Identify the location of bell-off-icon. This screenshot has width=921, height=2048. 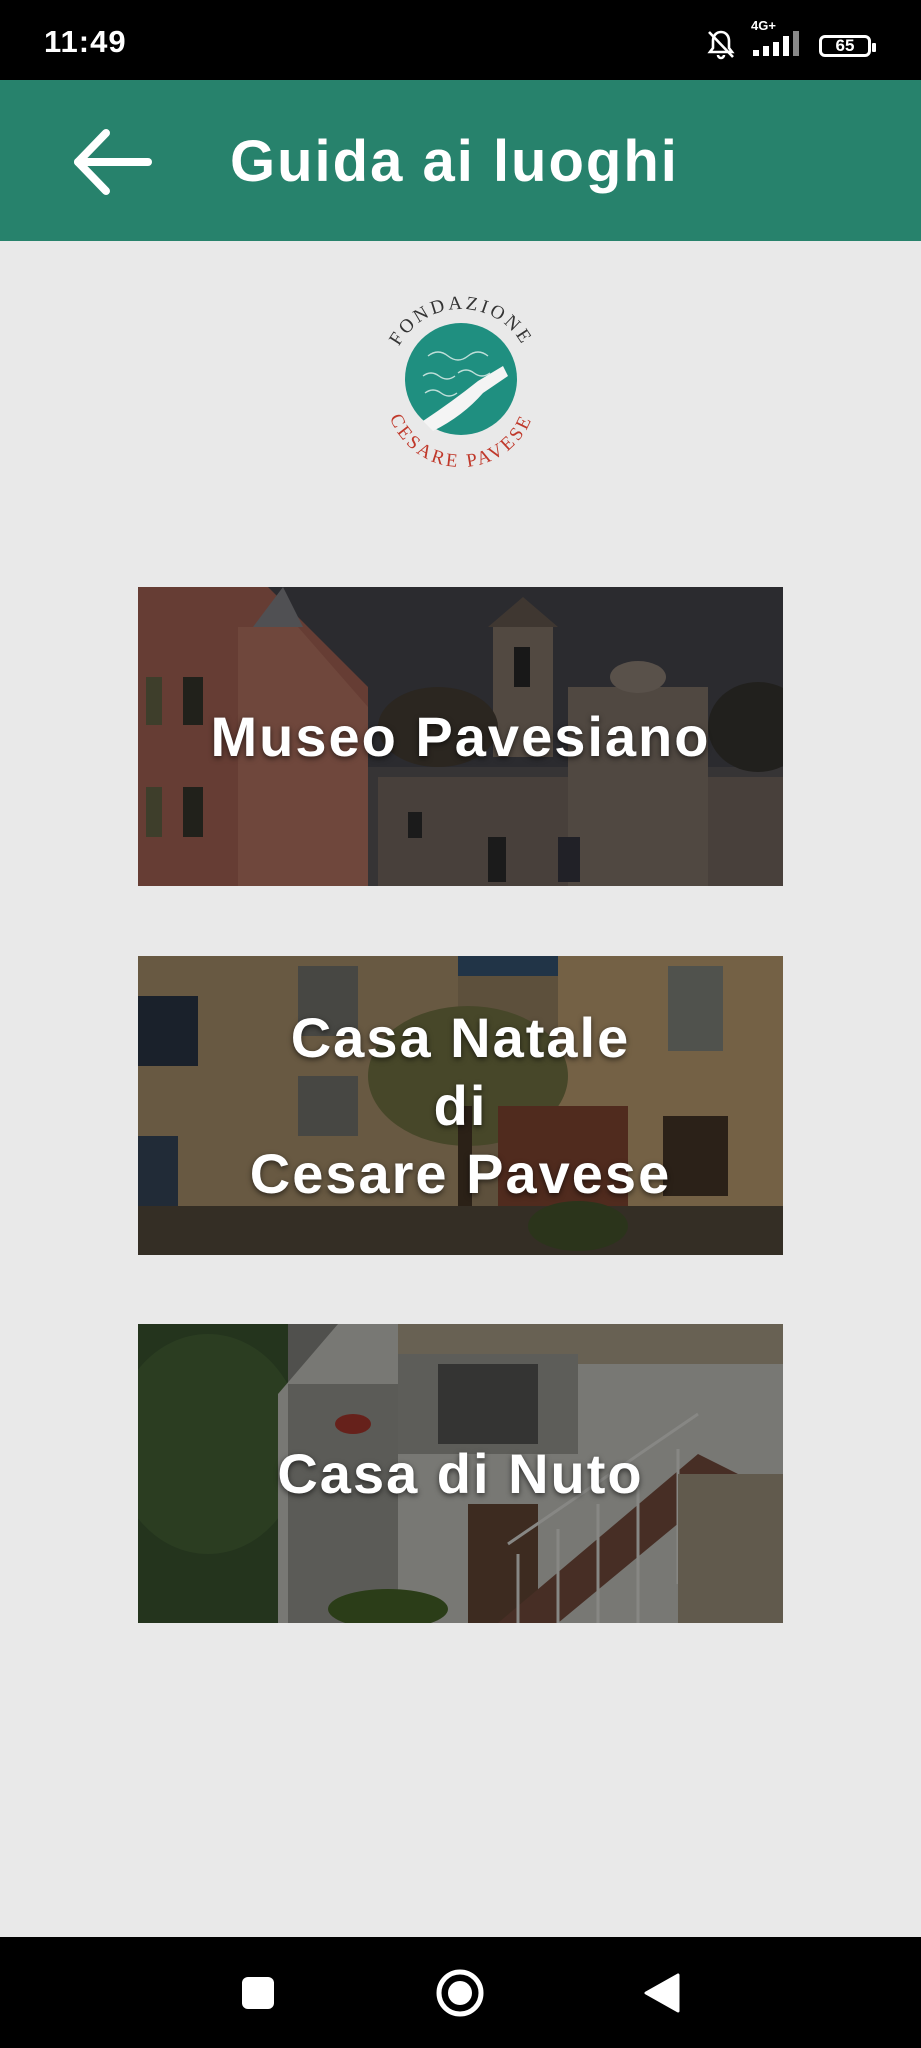
(721, 46).